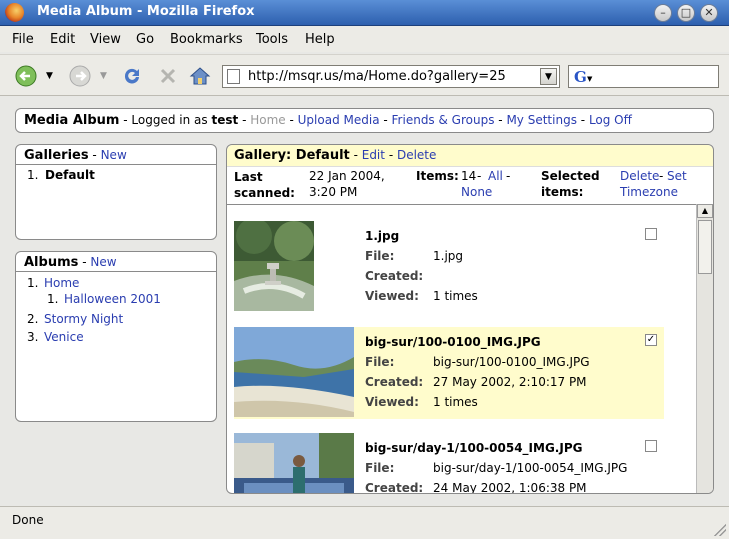  What do you see at coordinates (28, 520) in the screenshot?
I see `status-text: Done` at bounding box center [28, 520].